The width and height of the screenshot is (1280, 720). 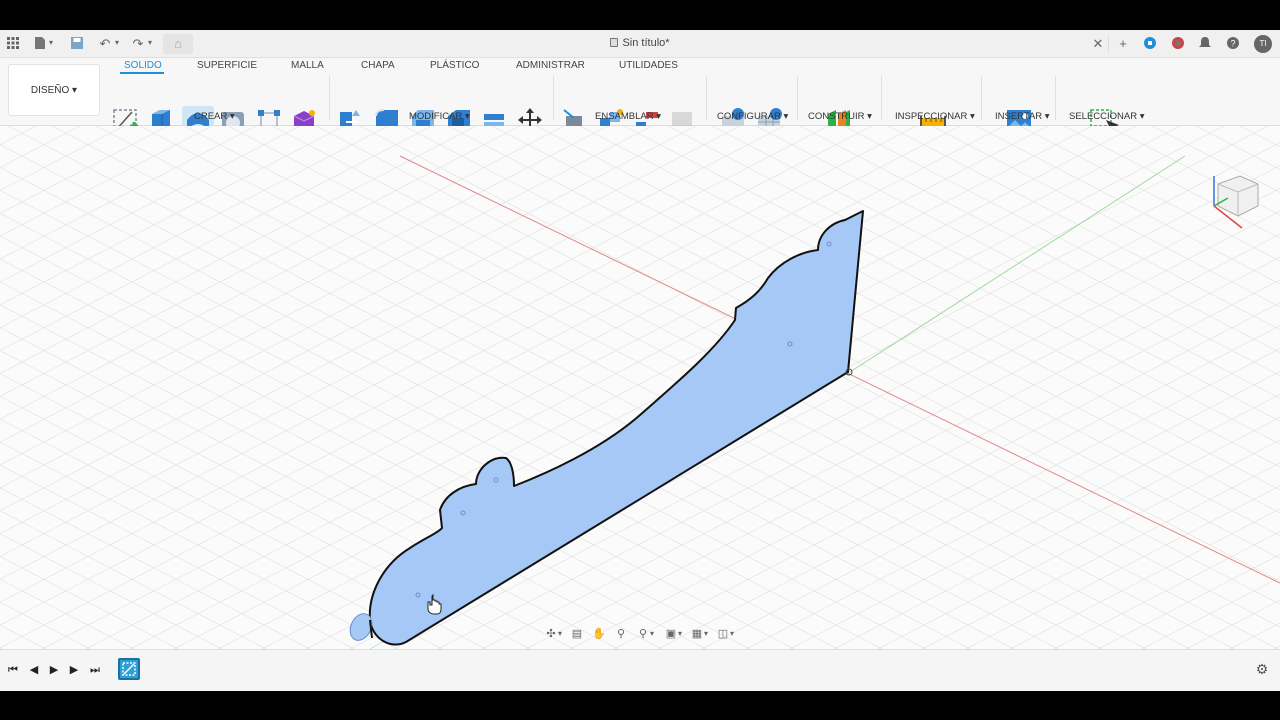 What do you see at coordinates (227, 65) in the screenshot?
I see `tab-superficie: SUPERFICIE` at bounding box center [227, 65].